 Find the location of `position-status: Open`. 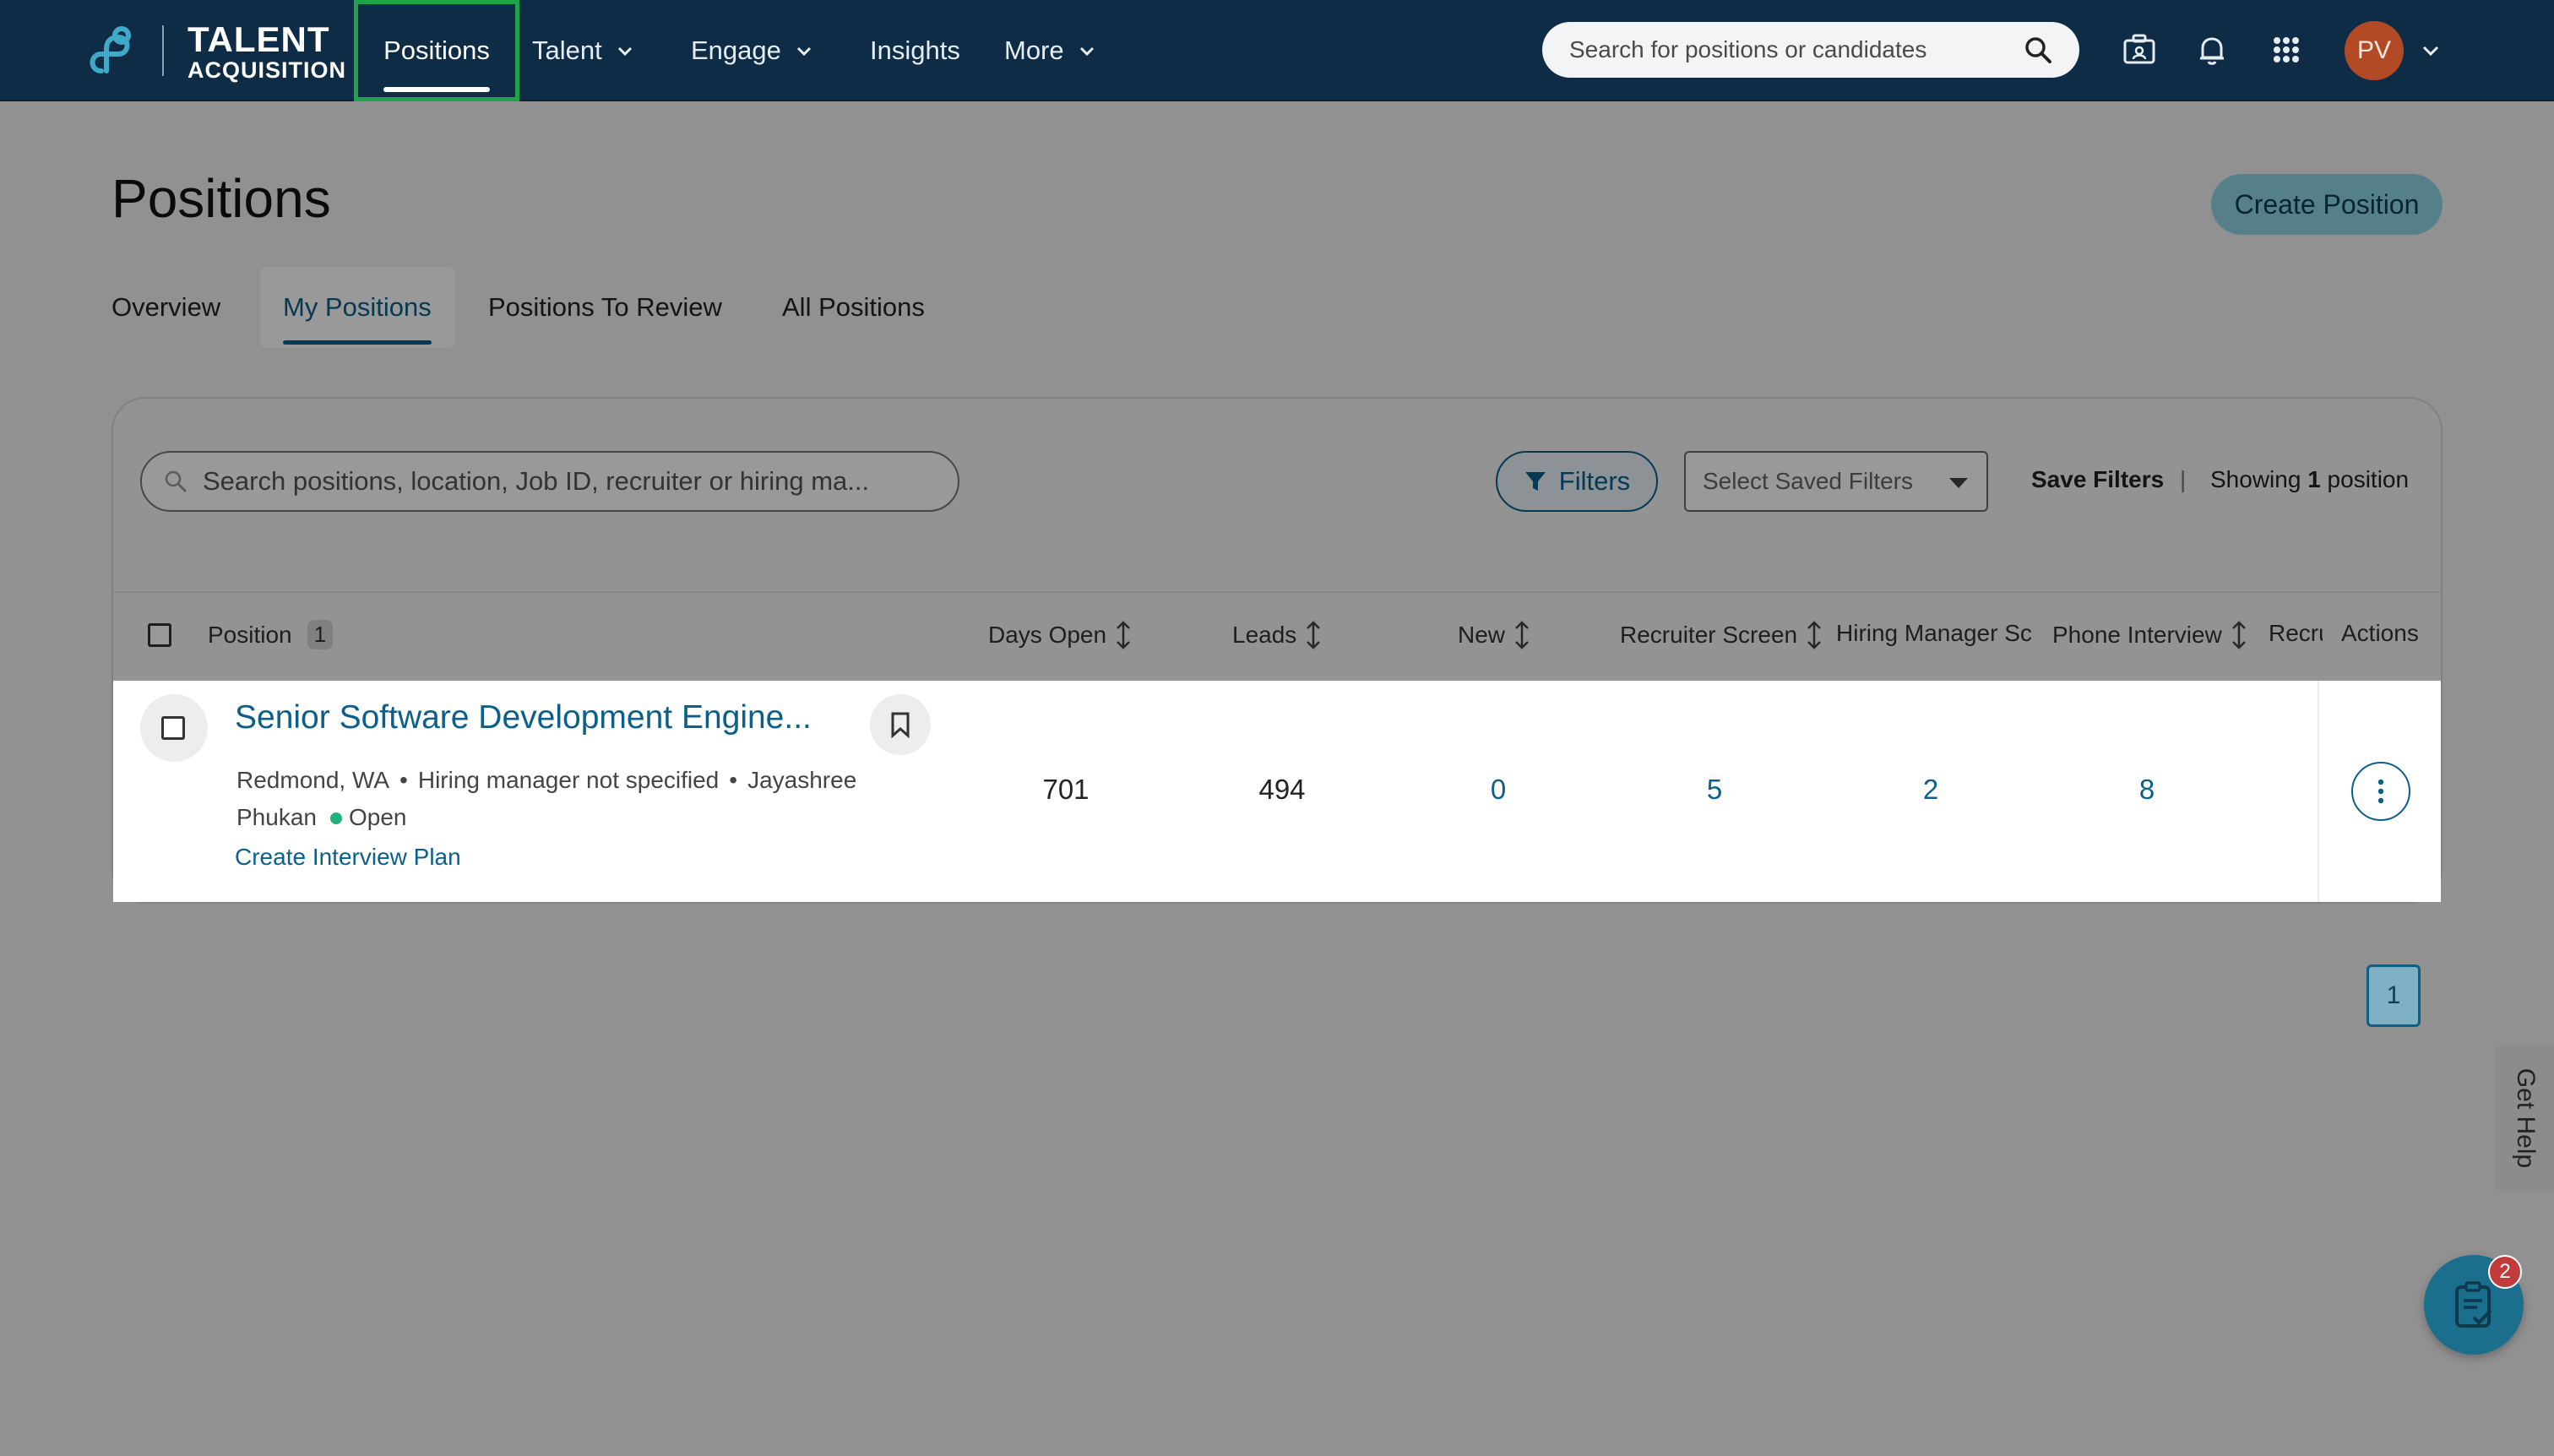

position-status: Open is located at coordinates (377, 817).